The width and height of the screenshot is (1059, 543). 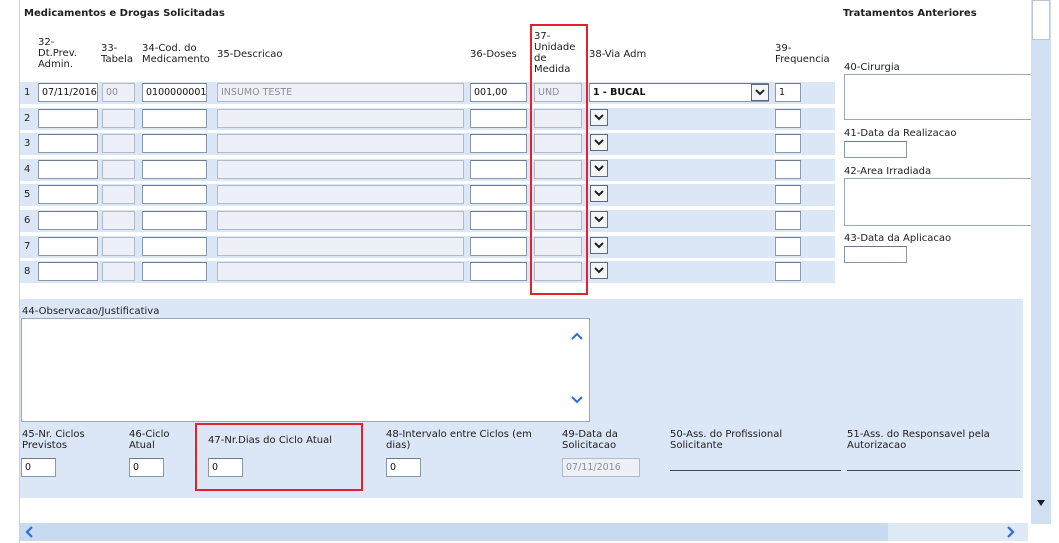 What do you see at coordinates (590, 440) in the screenshot?
I see `data-solicitacao-label: 49-Data da Solicitacao` at bounding box center [590, 440].